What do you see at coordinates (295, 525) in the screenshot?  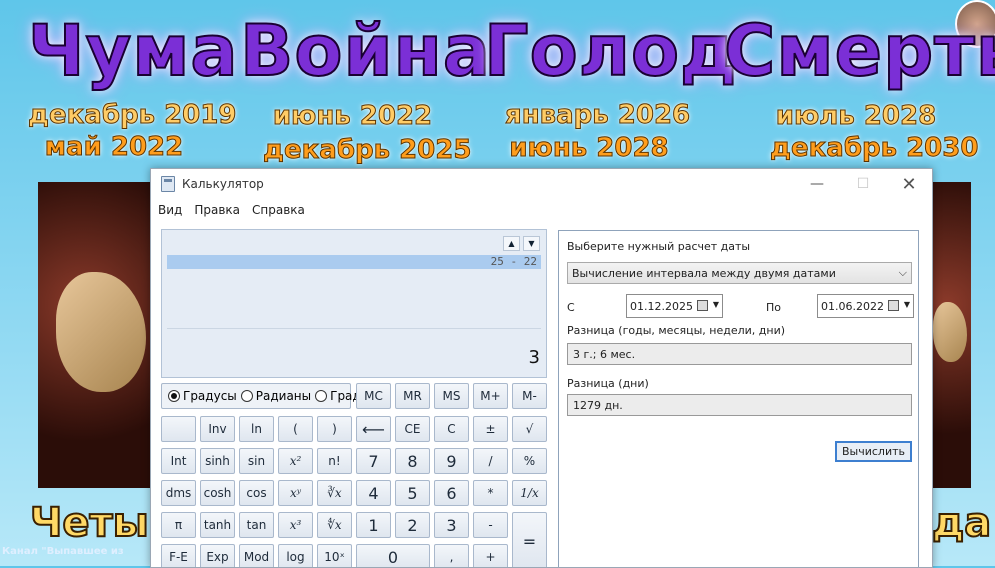 I see `key-x-cubed: x³` at bounding box center [295, 525].